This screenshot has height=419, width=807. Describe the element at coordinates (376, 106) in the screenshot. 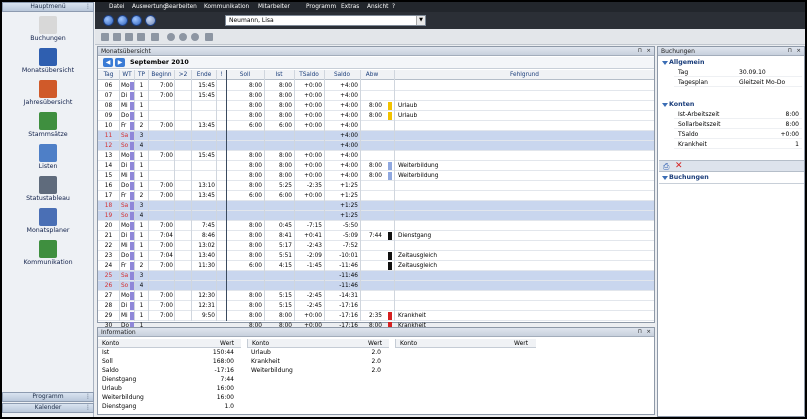

I see `table-row: 08 Mi 1 8:00 8:00 +0:00 +4:00 8:00 Urlaub` at that location.